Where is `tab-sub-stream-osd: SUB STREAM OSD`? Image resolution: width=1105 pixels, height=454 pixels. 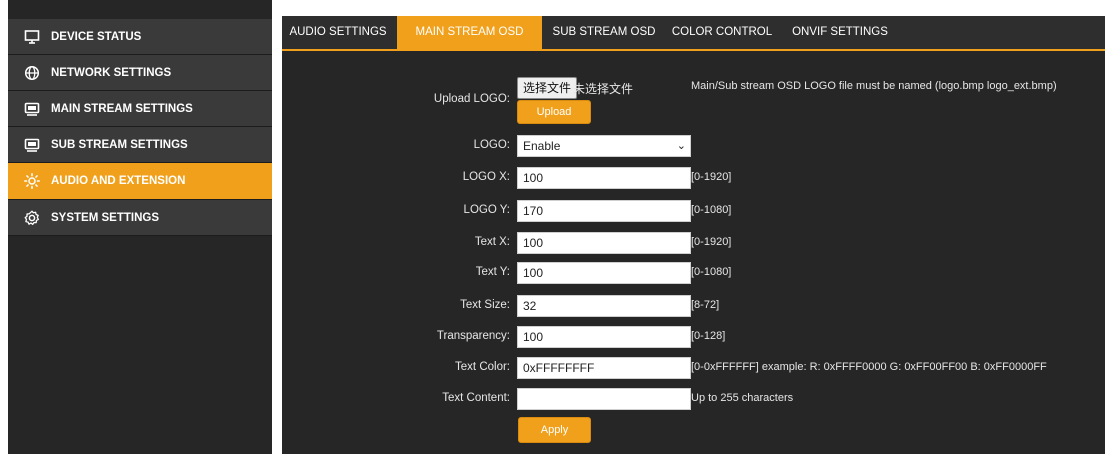
tab-sub-stream-osd: SUB STREAM OSD is located at coordinates (604, 32).